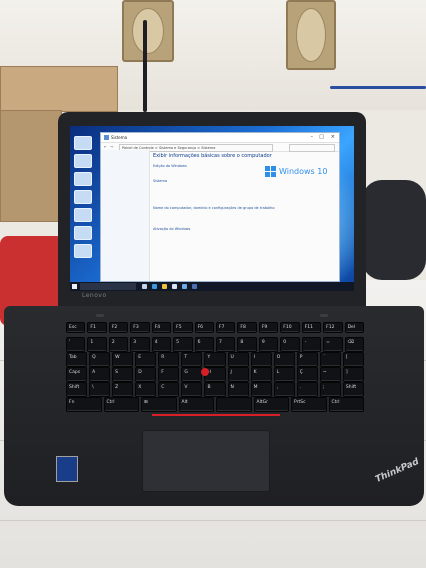 Image resolution: width=426 pixels, height=568 pixels. I want to click on keyboard-key: ~, so click(330, 374).